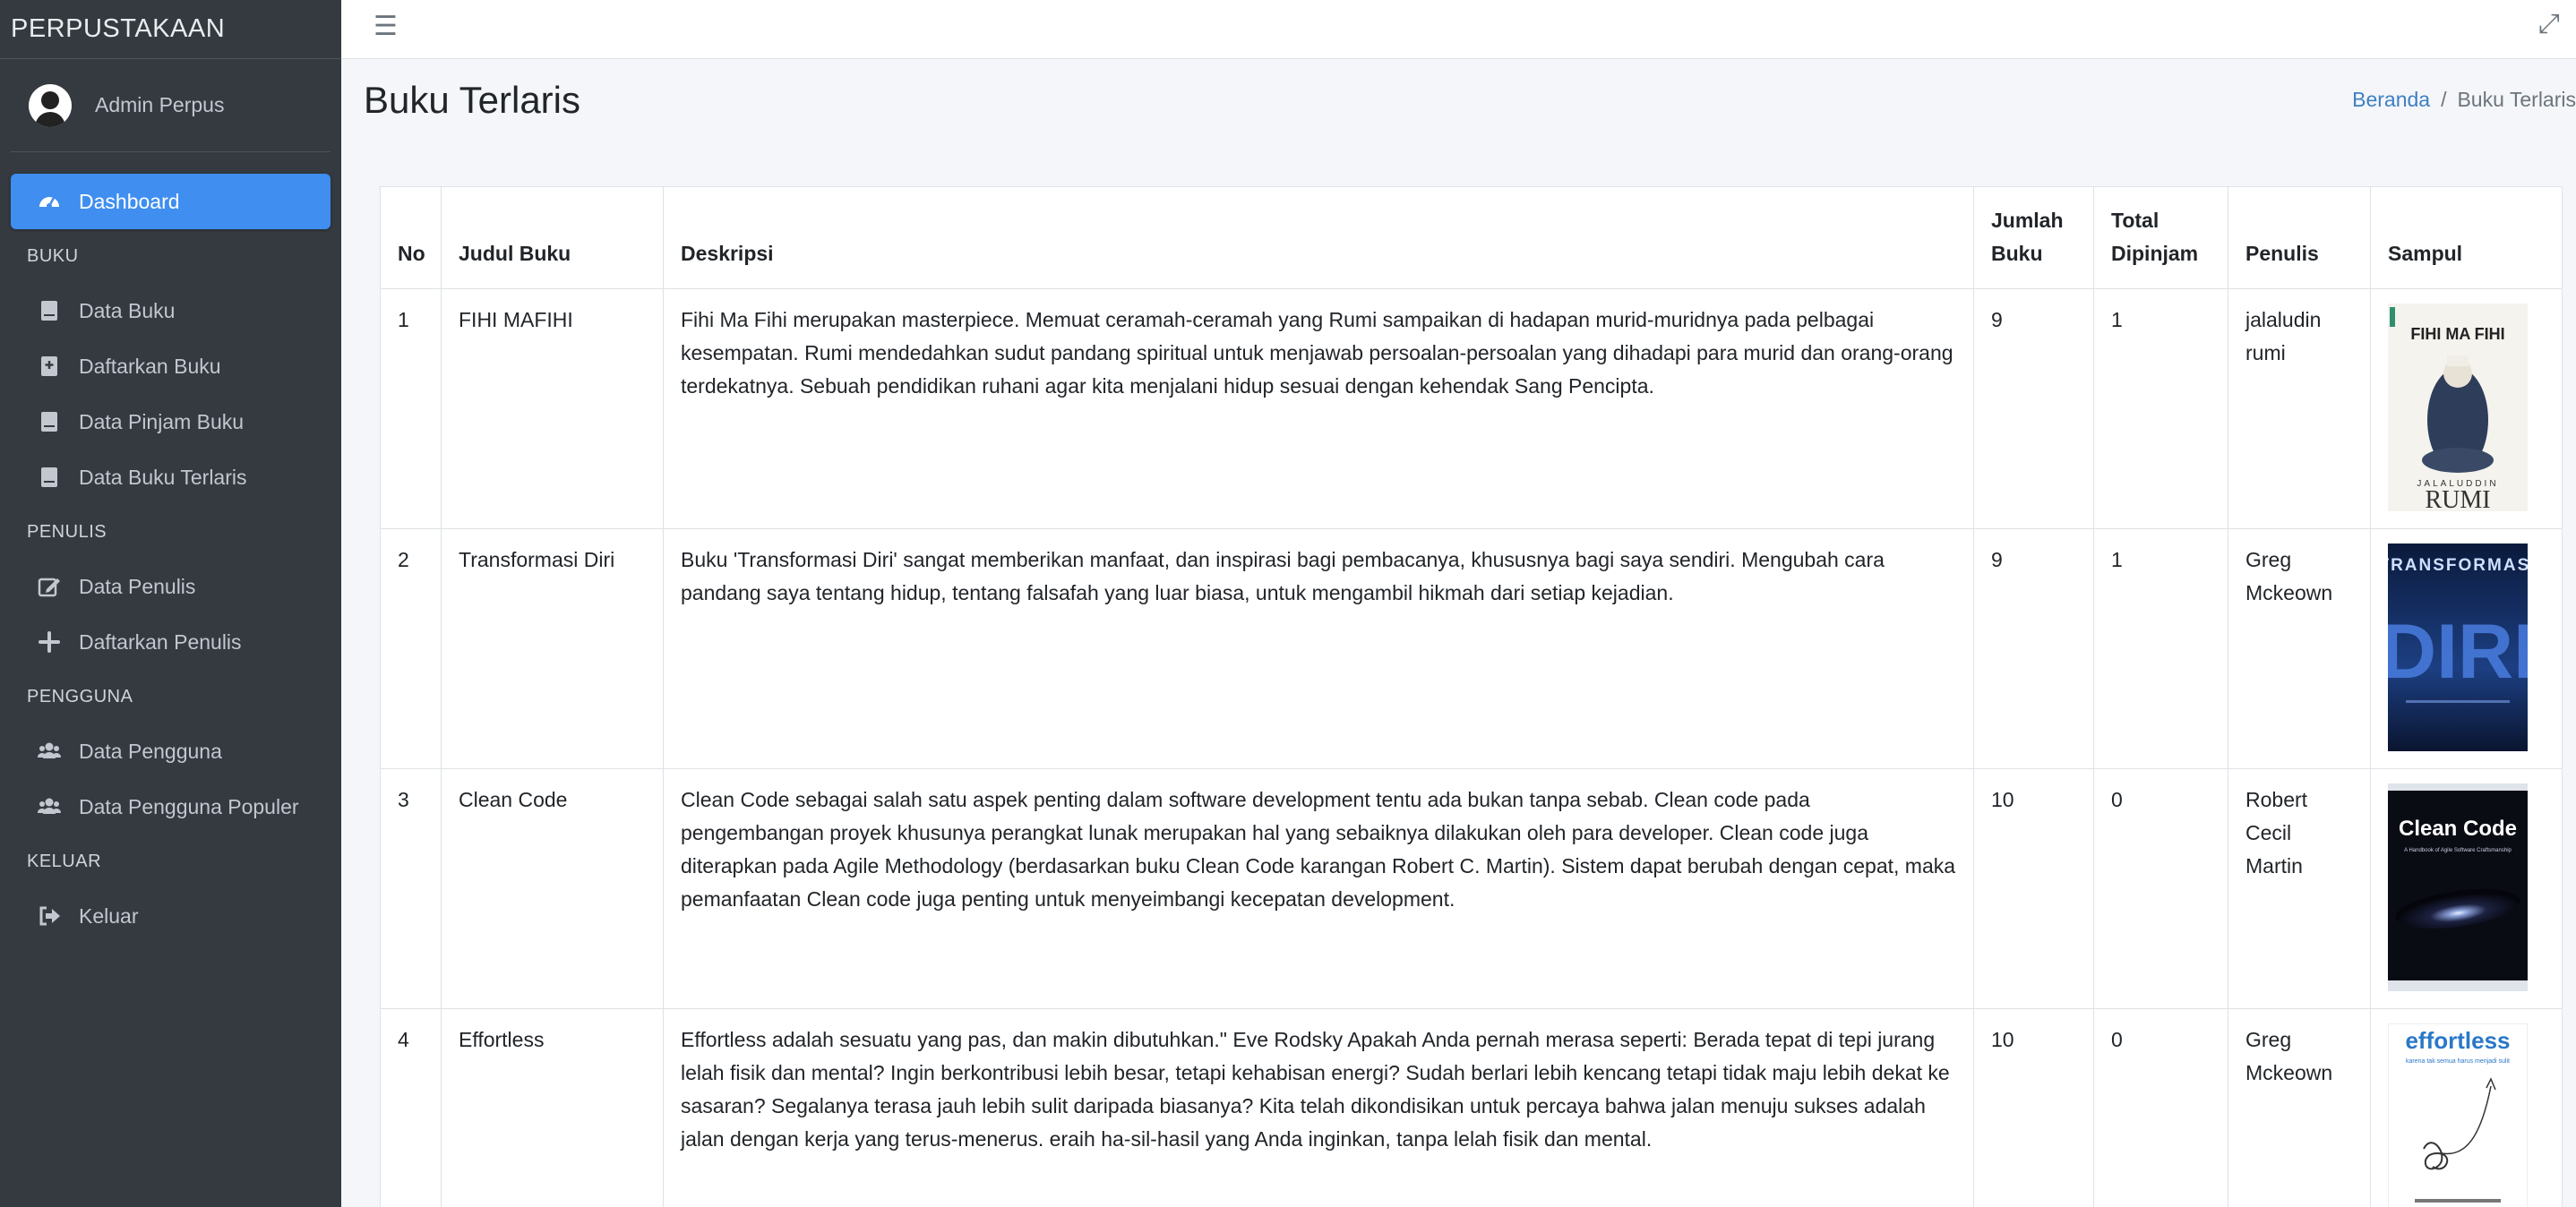 Image resolution: width=2576 pixels, height=1207 pixels. What do you see at coordinates (50, 105) in the screenshot?
I see `avatar` at bounding box center [50, 105].